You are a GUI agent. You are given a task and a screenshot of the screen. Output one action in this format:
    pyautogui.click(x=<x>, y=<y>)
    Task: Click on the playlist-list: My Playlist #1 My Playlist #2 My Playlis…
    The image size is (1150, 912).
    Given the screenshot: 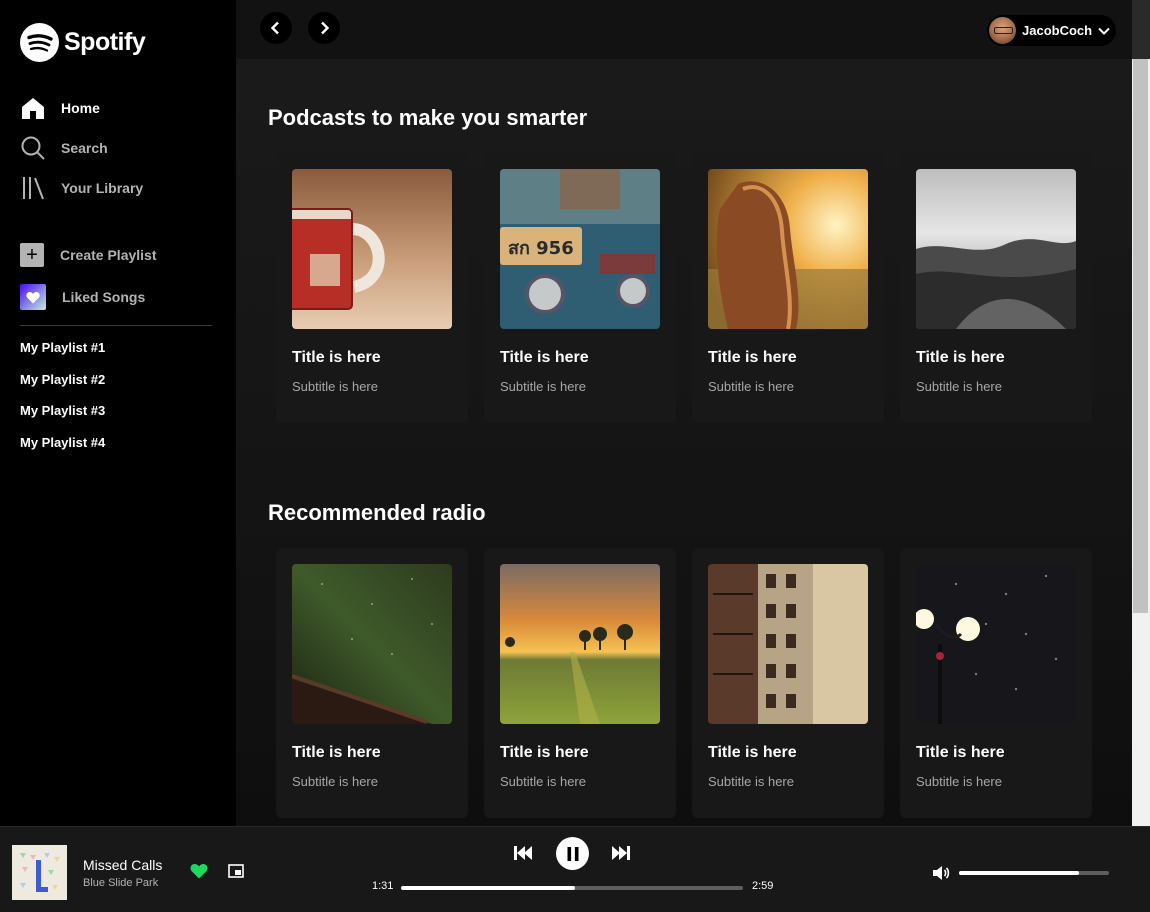 What is the action you would take?
    pyautogui.click(x=62, y=403)
    